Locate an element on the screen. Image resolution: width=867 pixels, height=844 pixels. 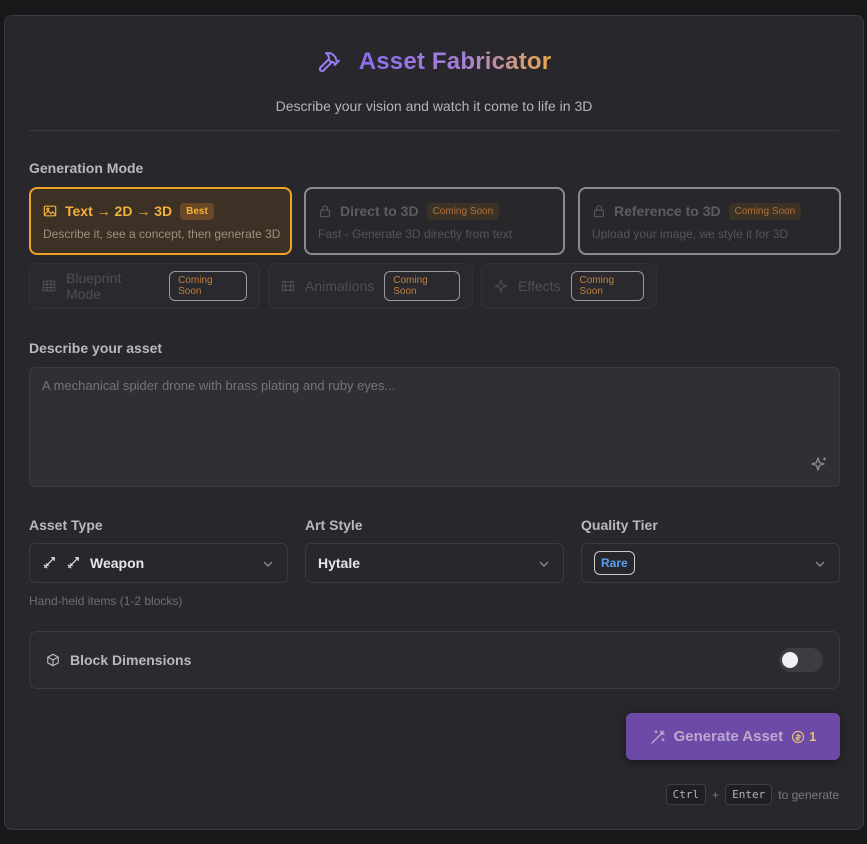
coin-icon is located at coordinates (798, 736).